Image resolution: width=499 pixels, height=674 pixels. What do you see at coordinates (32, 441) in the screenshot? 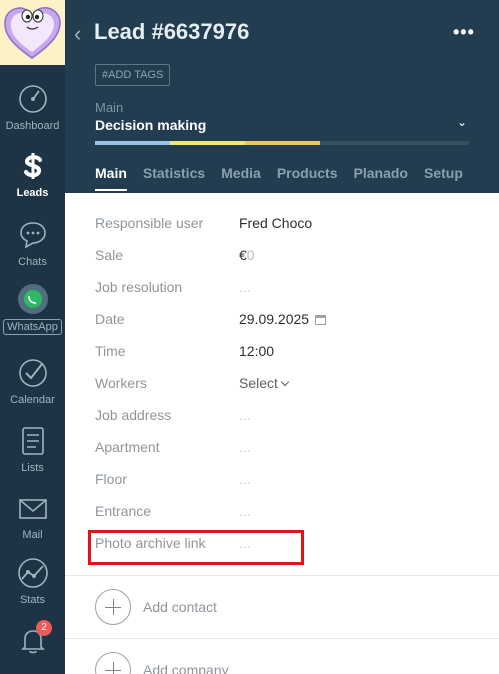
I see `list-icon` at bounding box center [32, 441].